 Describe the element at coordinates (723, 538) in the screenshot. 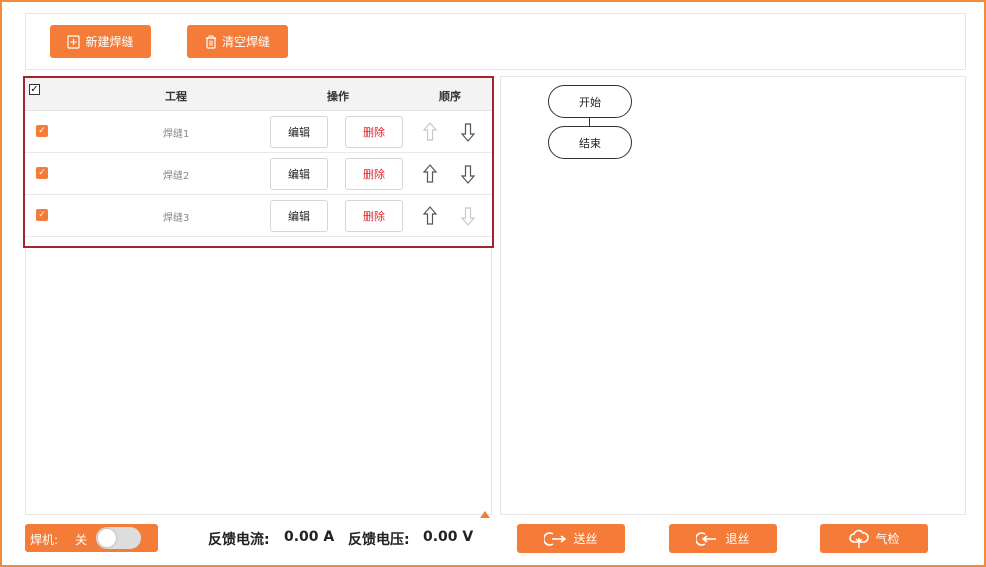

I see `retract-wire-button: 退丝` at that location.